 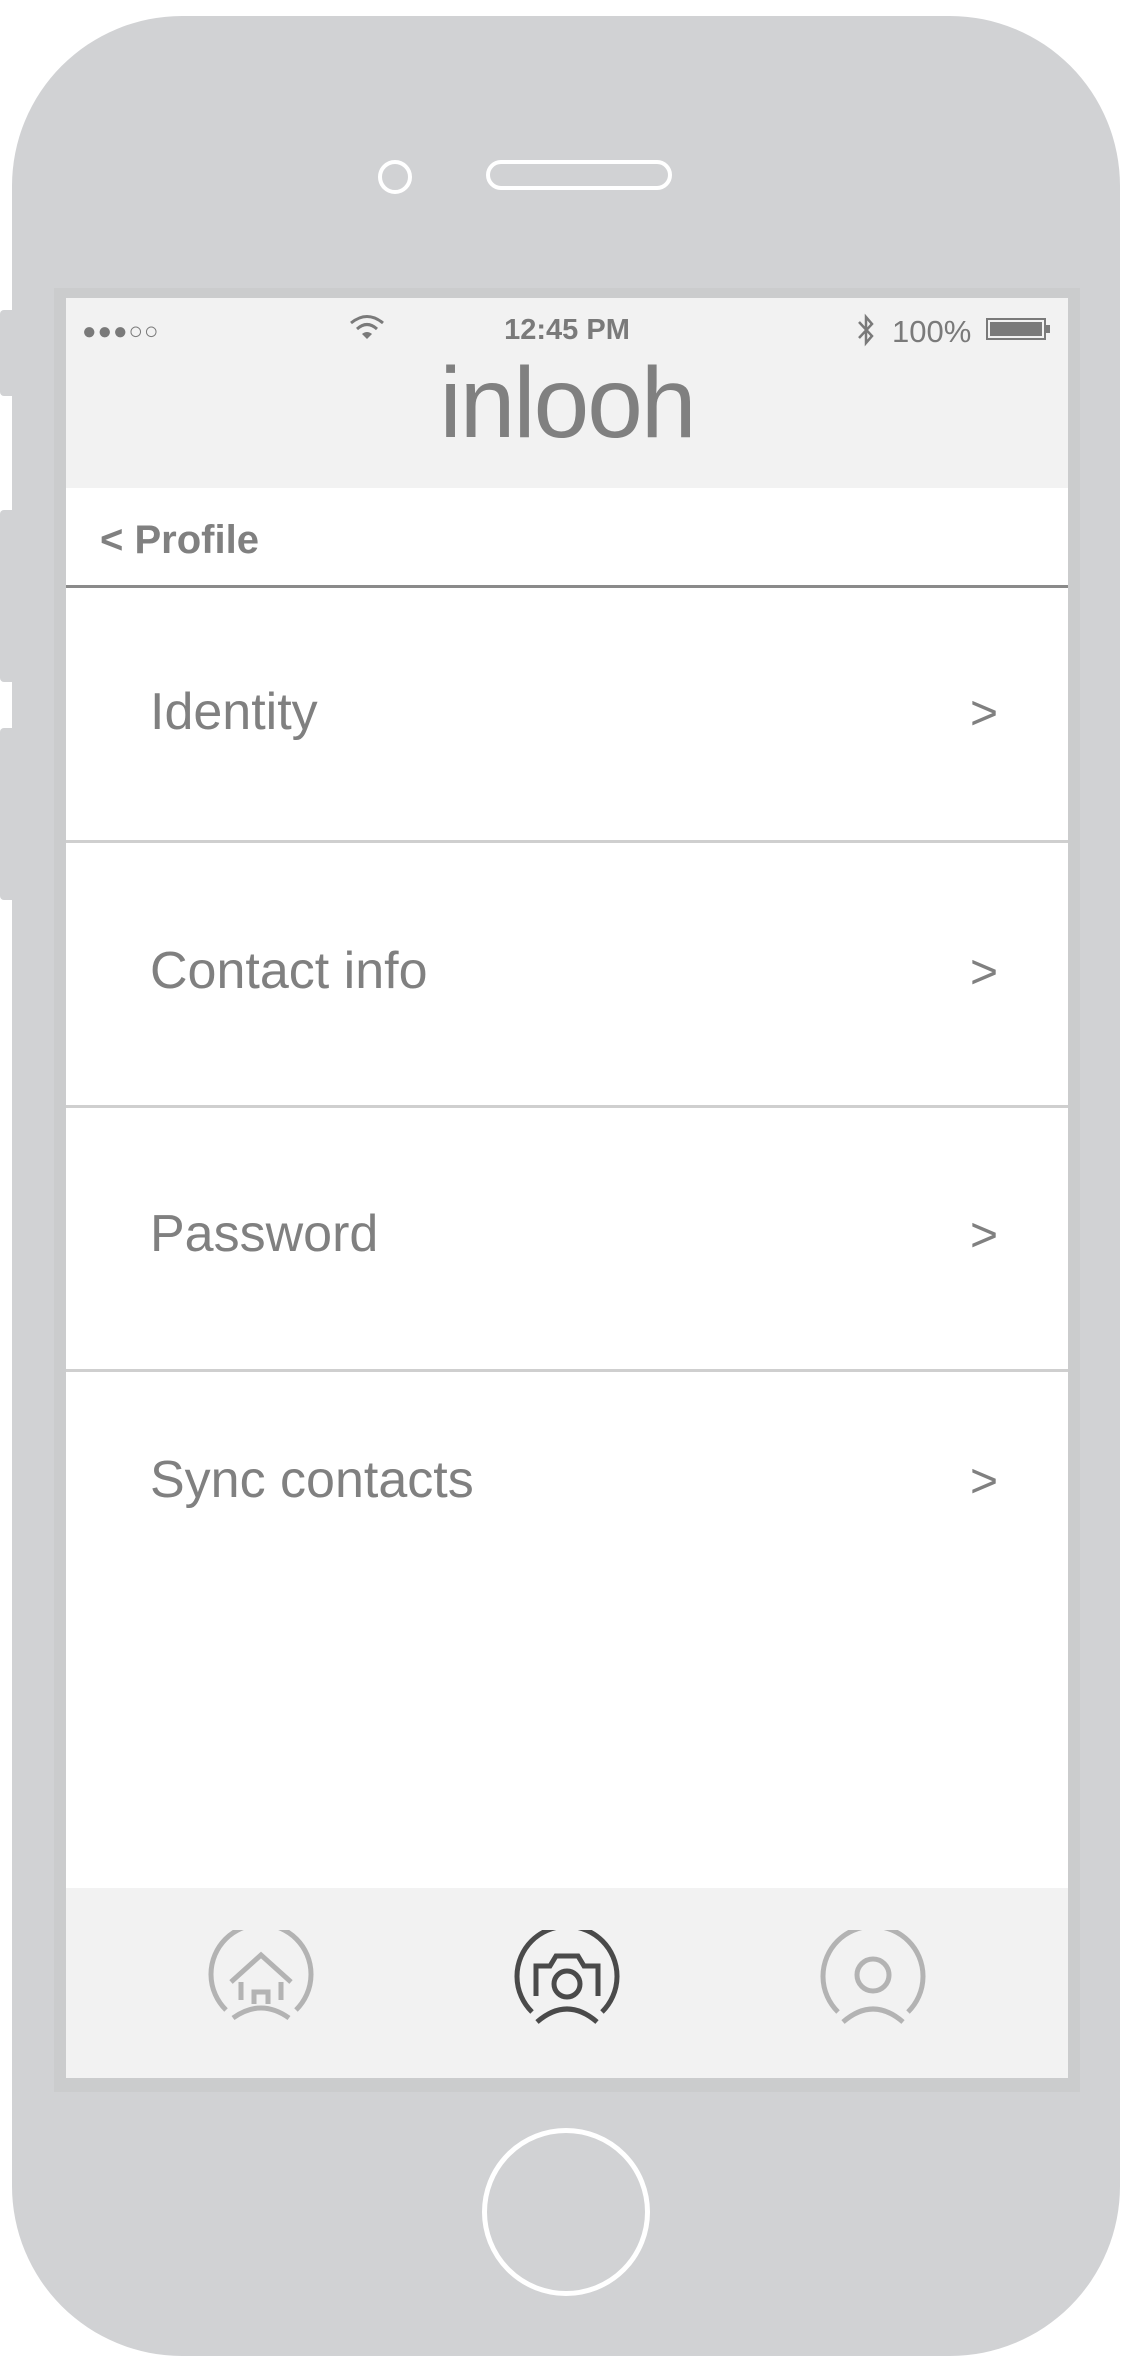 What do you see at coordinates (567, 975) in the screenshot?
I see `settings-row-contact-info: Contact info >` at bounding box center [567, 975].